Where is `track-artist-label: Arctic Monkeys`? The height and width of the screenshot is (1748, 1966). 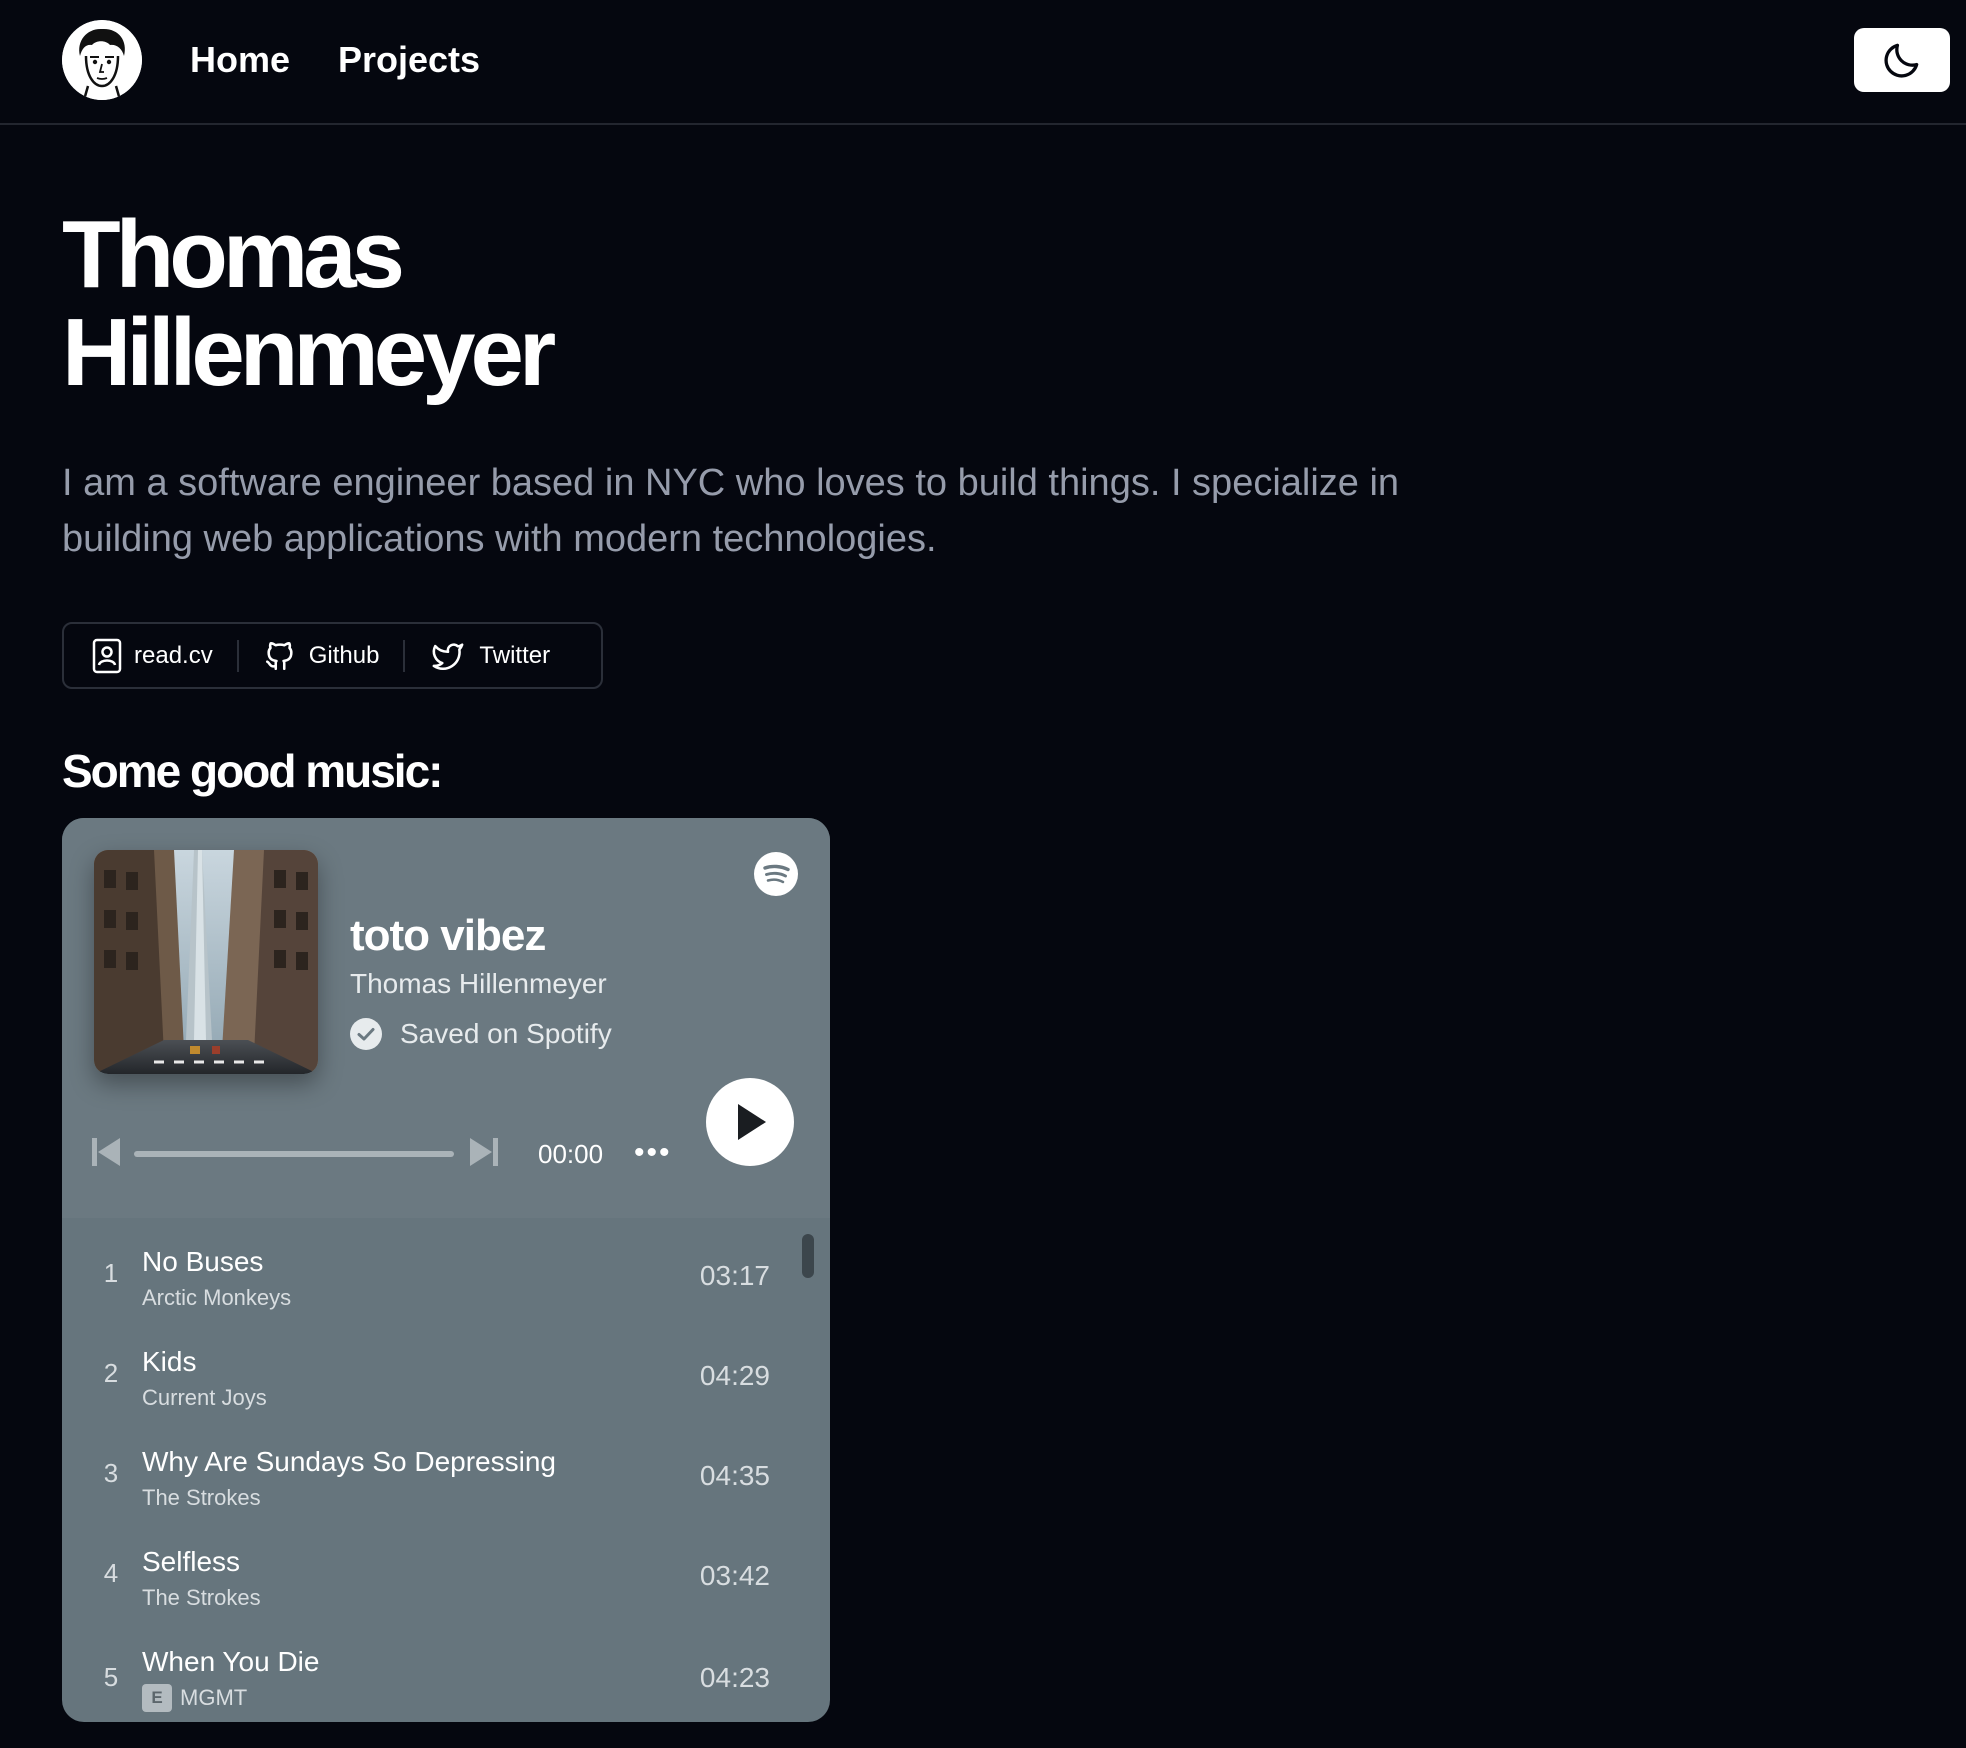 track-artist-label: Arctic Monkeys is located at coordinates (217, 1297).